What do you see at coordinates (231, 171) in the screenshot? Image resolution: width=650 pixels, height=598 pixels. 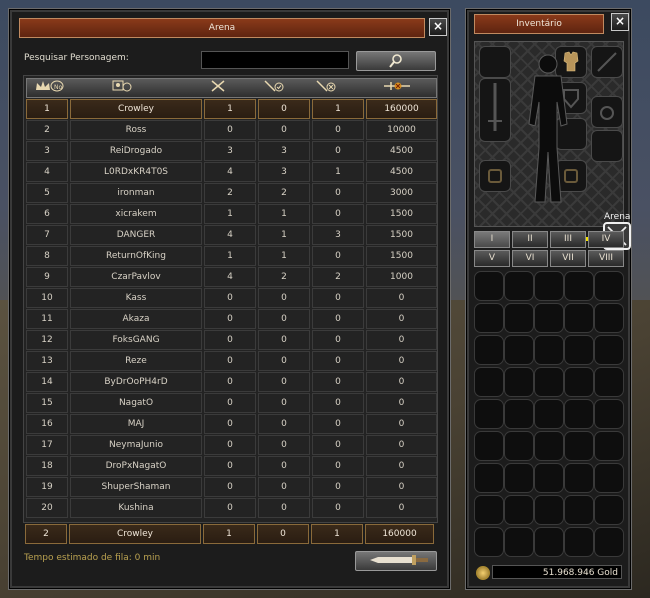 I see `table-row: 4 L0RDxKR4T0S 4 3 1 4500` at bounding box center [231, 171].